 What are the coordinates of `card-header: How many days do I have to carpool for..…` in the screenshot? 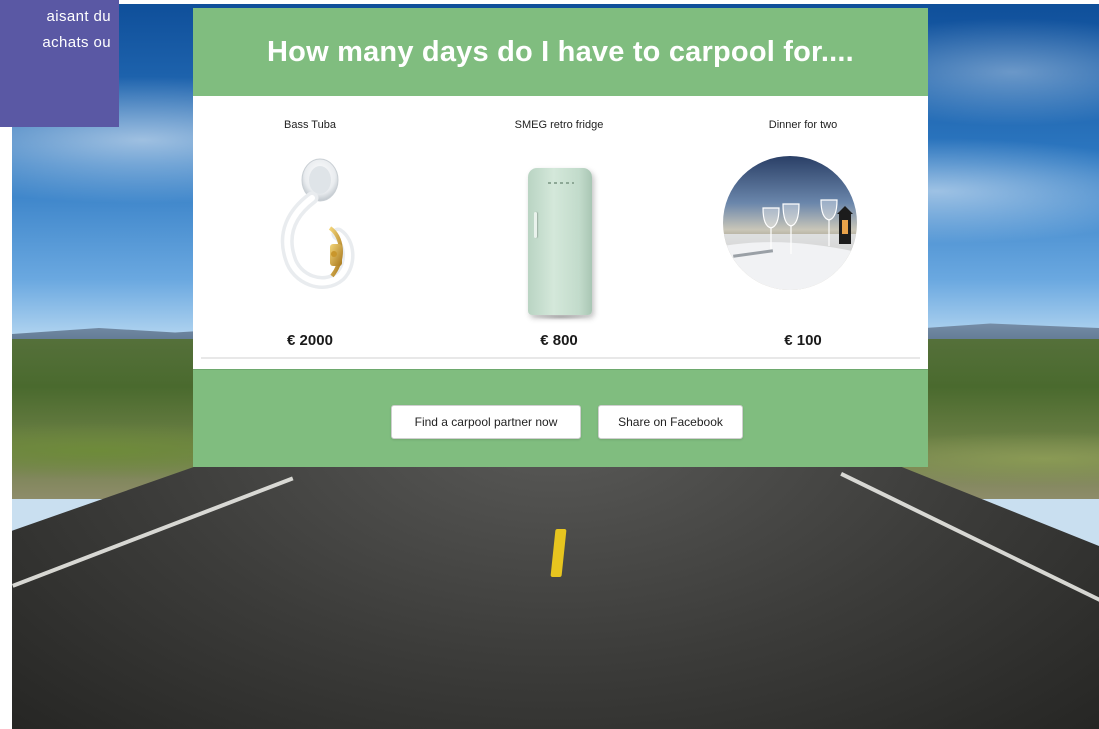 It's located at (560, 52).